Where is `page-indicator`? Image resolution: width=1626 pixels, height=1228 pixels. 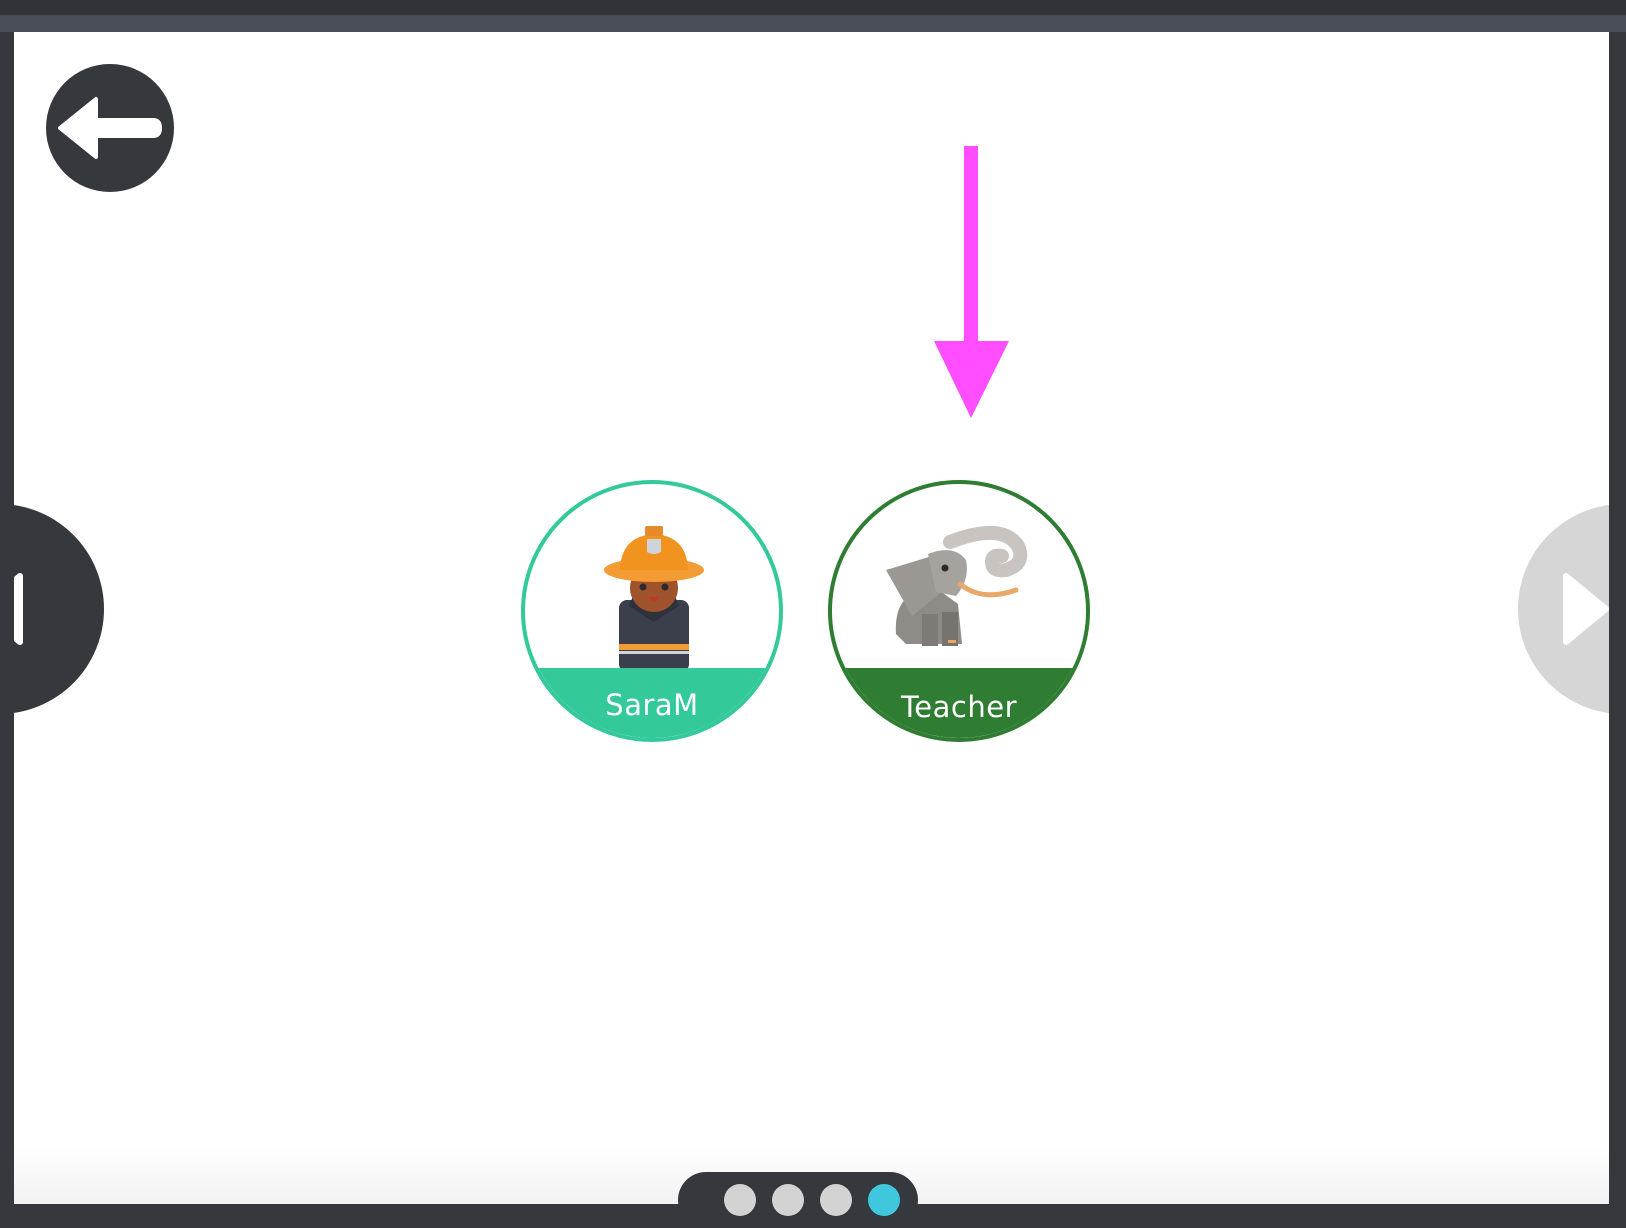
page-indicator is located at coordinates (798, 1200).